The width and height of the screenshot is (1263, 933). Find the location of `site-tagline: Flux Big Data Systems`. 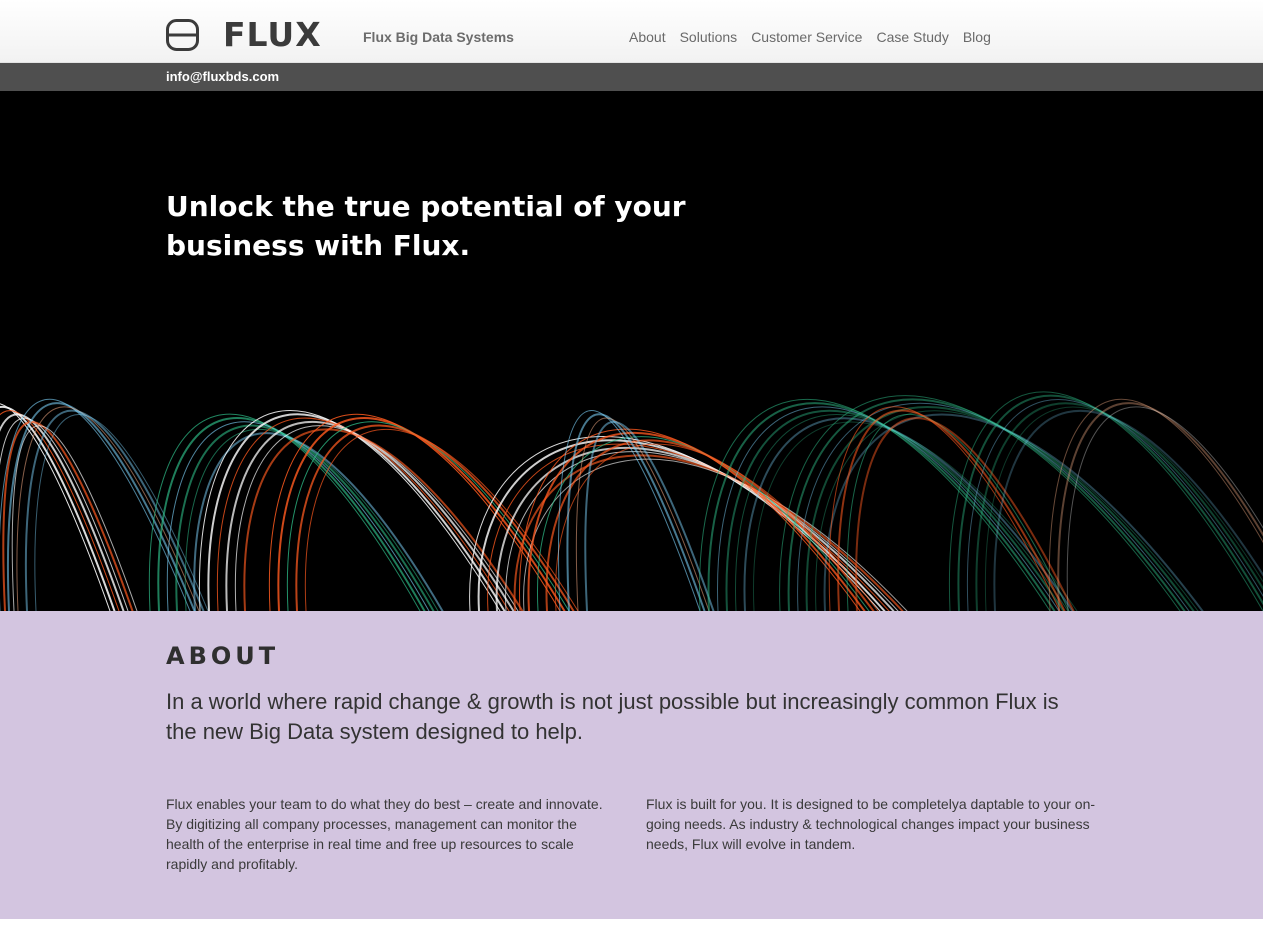

site-tagline: Flux Big Data Systems is located at coordinates (438, 37).